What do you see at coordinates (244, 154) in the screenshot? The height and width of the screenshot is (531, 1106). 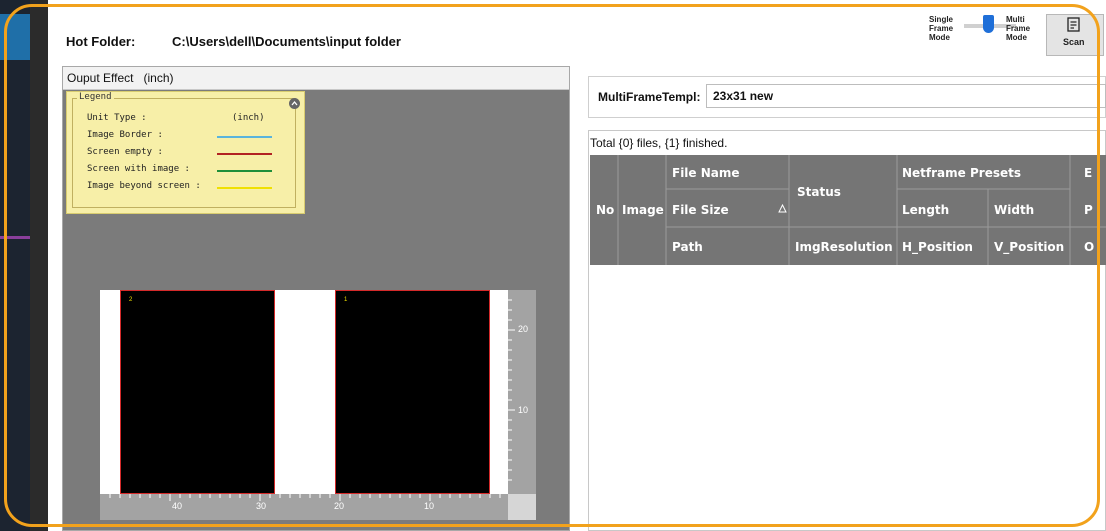 I see `legend-screen-empty-swatch` at bounding box center [244, 154].